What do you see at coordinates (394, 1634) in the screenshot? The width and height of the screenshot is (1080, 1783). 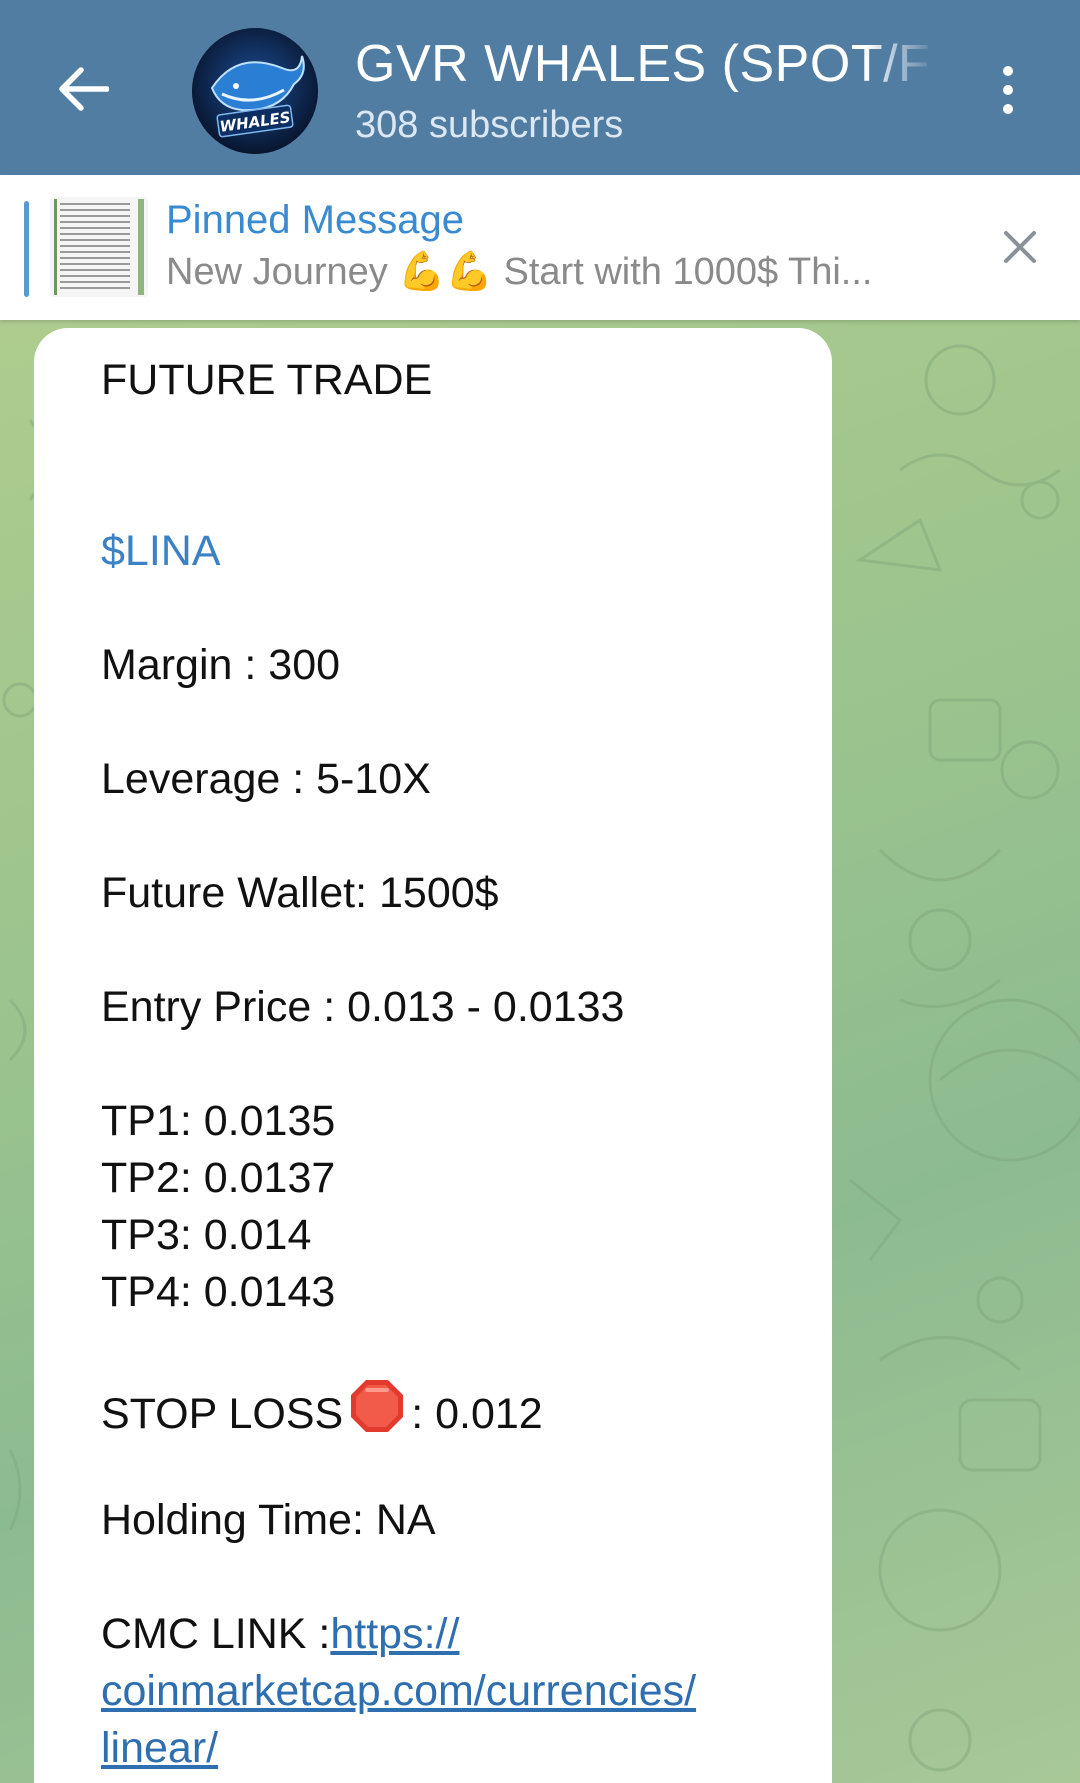 I see `cmc-link-part-1: https://` at bounding box center [394, 1634].